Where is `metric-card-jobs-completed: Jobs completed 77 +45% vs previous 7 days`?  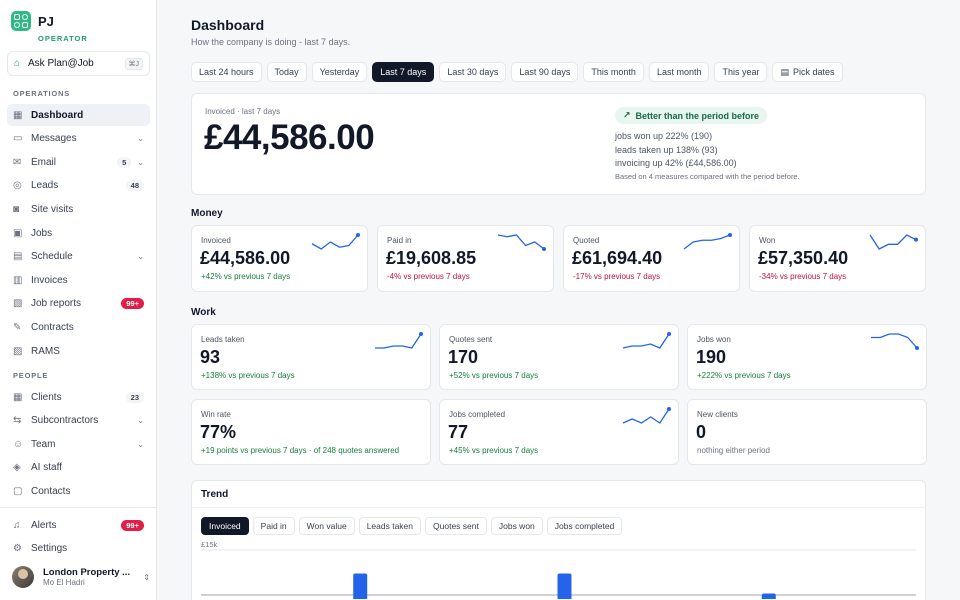 metric-card-jobs-completed: Jobs completed 77 +45% vs previous 7 days is located at coordinates (559, 432).